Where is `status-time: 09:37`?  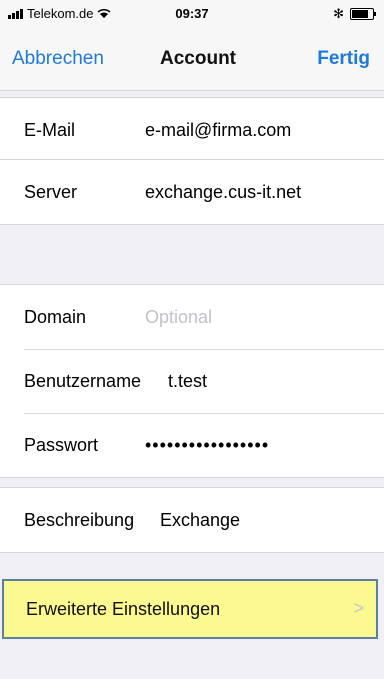 status-time: 09:37 is located at coordinates (192, 13).